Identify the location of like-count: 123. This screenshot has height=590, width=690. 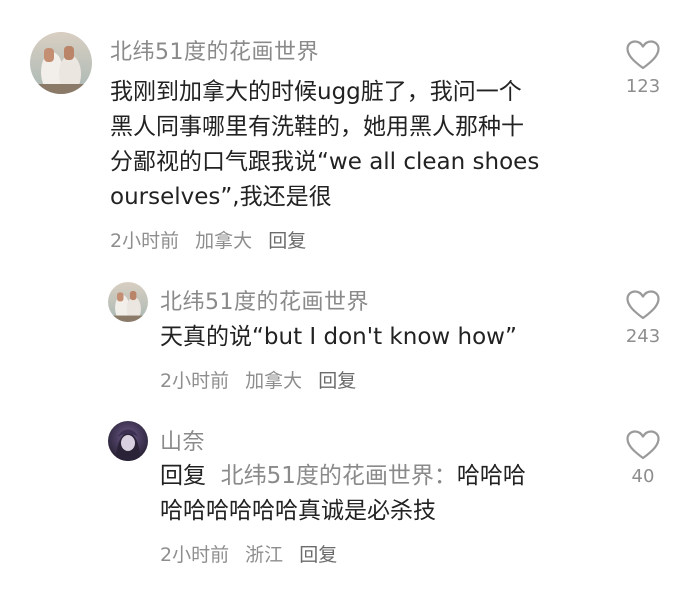
(643, 86).